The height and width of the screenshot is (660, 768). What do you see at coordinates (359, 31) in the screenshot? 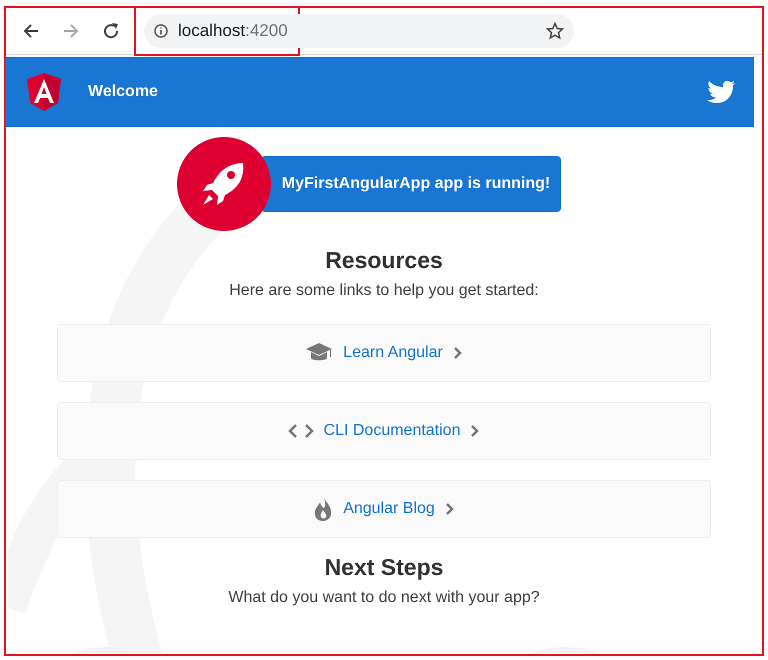
I see `address-bar: localhost:4200` at bounding box center [359, 31].